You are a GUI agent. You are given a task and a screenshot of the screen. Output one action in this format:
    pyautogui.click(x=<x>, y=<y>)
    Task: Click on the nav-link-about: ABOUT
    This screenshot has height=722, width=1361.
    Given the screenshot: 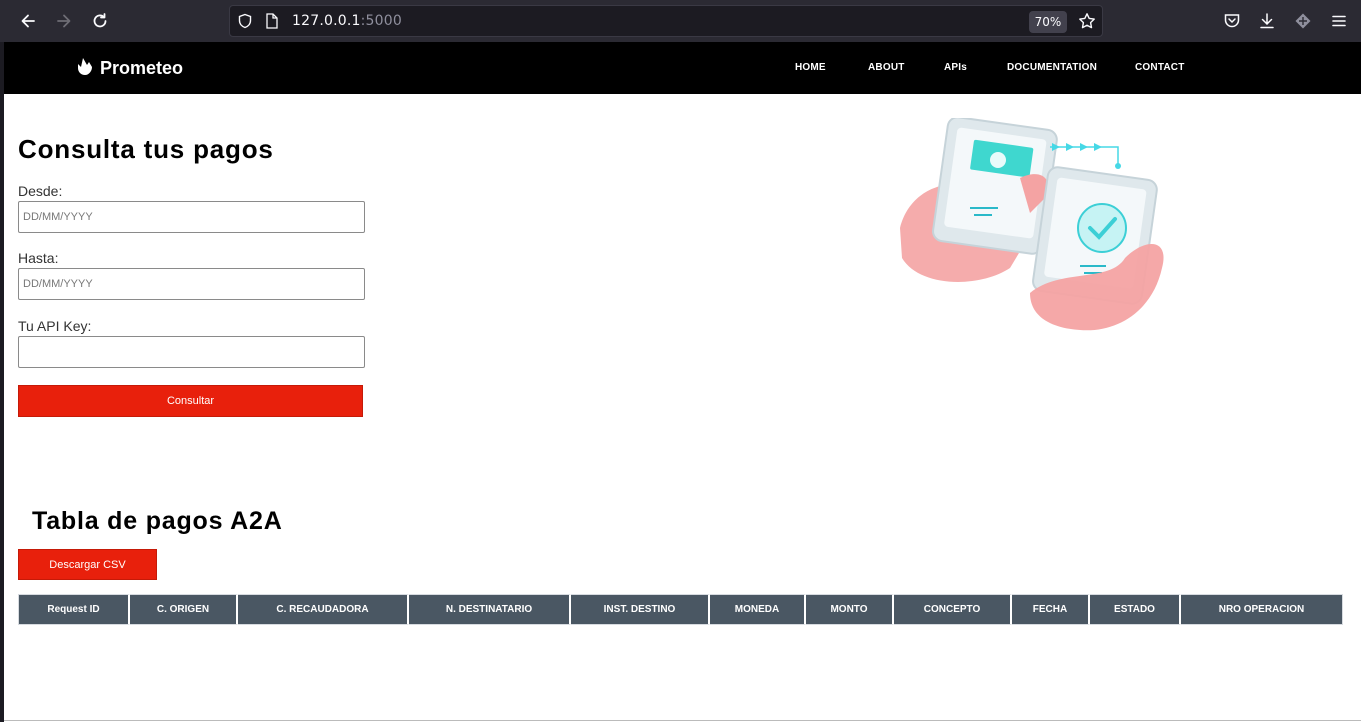 What is the action you would take?
    pyautogui.click(x=886, y=67)
    